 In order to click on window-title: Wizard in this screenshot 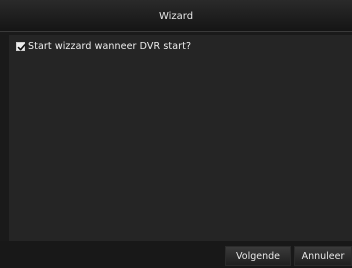, I will do `click(176, 16)`.